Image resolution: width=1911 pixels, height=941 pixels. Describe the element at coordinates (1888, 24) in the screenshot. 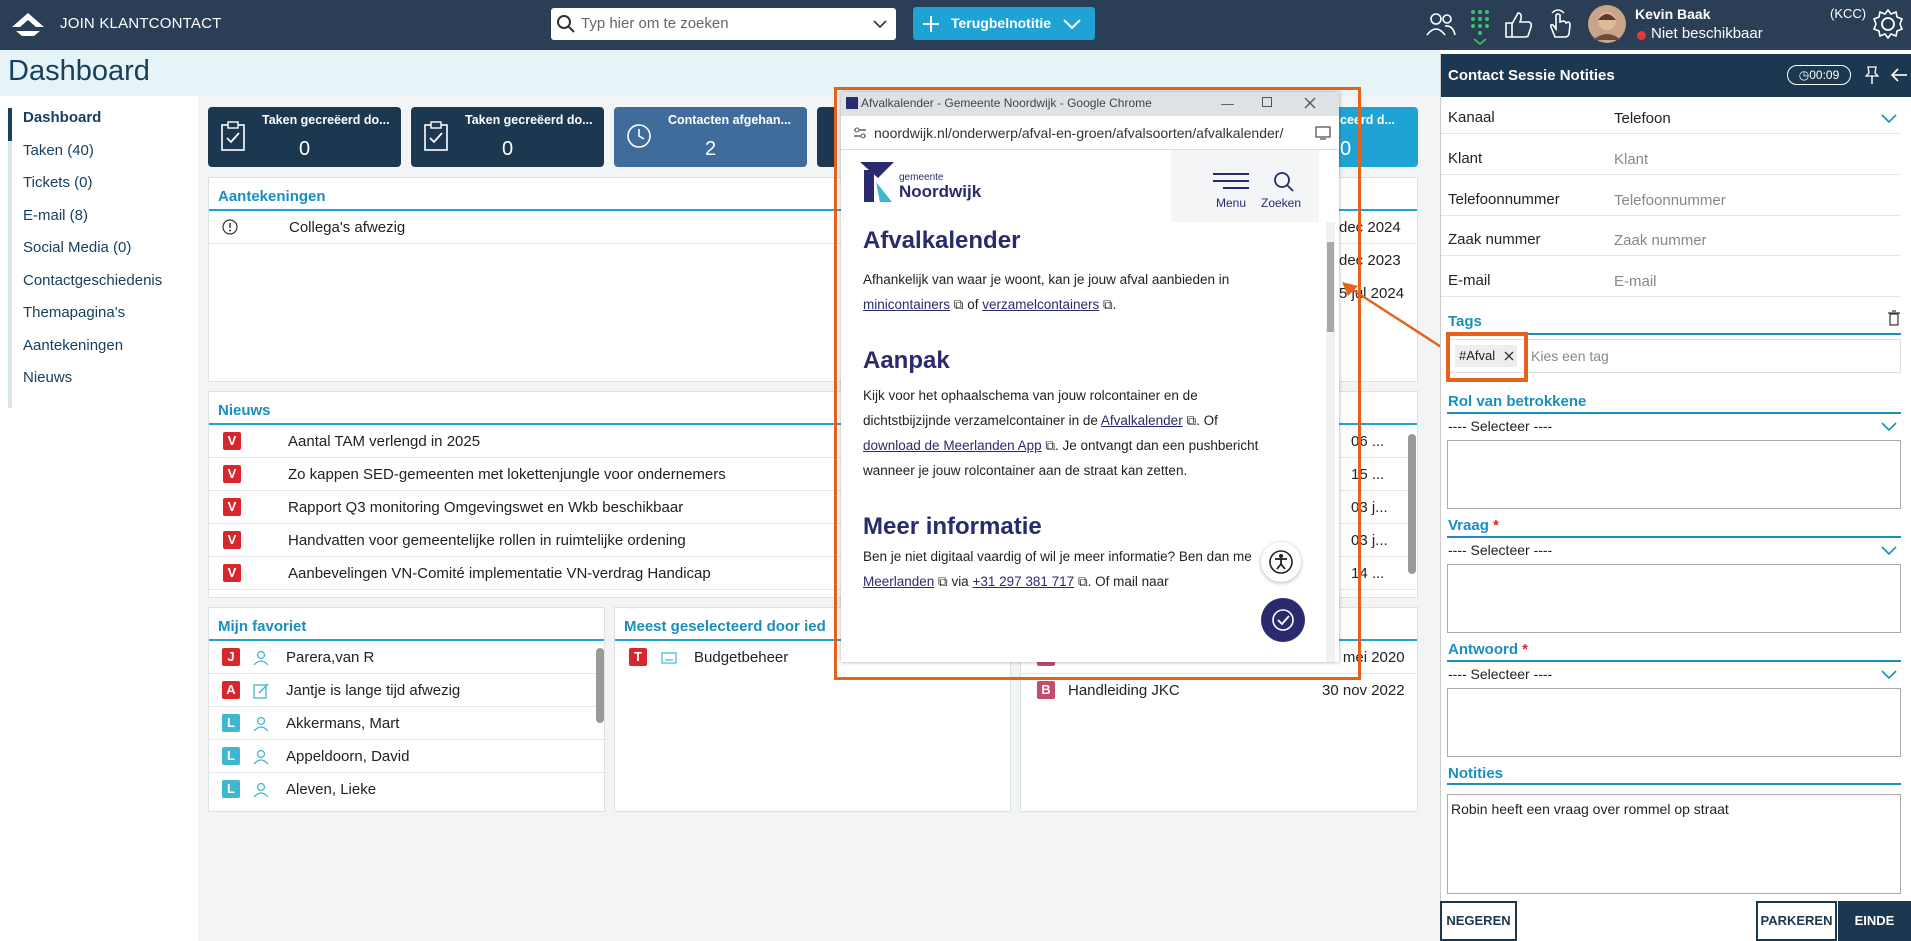

I see `gear-icon` at that location.